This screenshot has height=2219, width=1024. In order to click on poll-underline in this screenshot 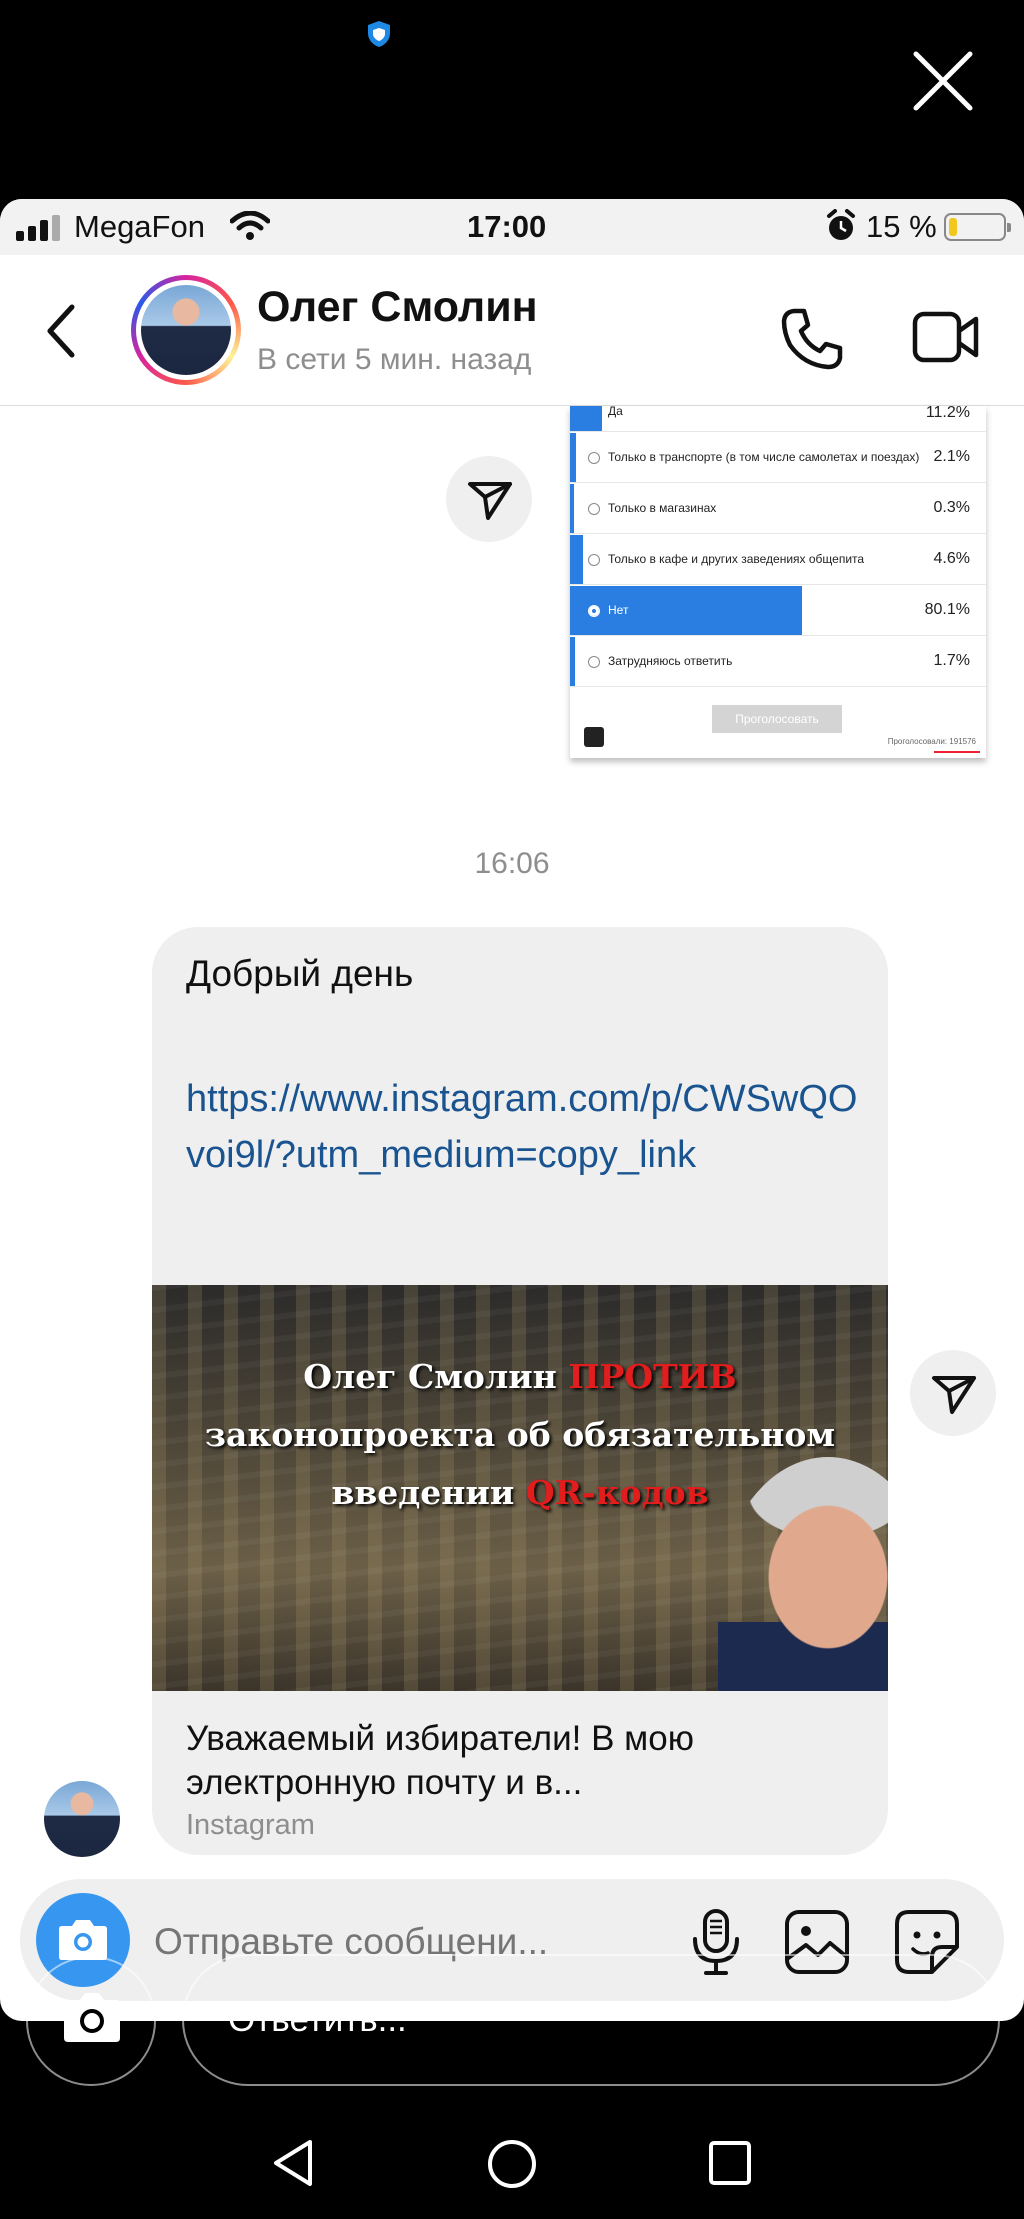, I will do `click(957, 752)`.